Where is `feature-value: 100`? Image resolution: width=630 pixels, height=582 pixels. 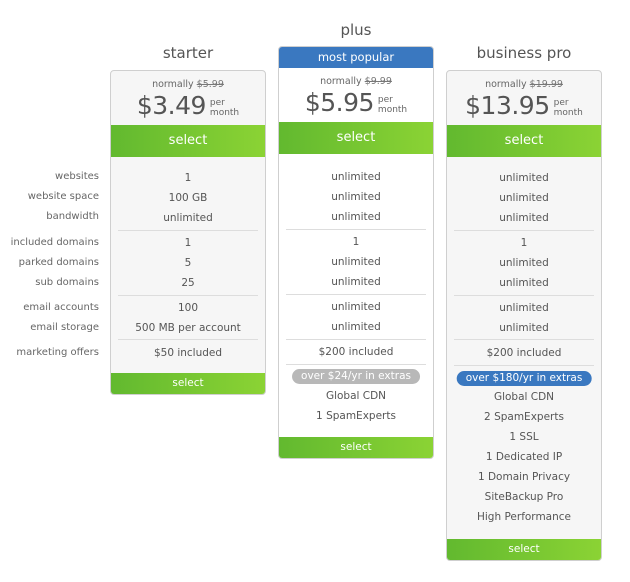 feature-value: 100 is located at coordinates (188, 308).